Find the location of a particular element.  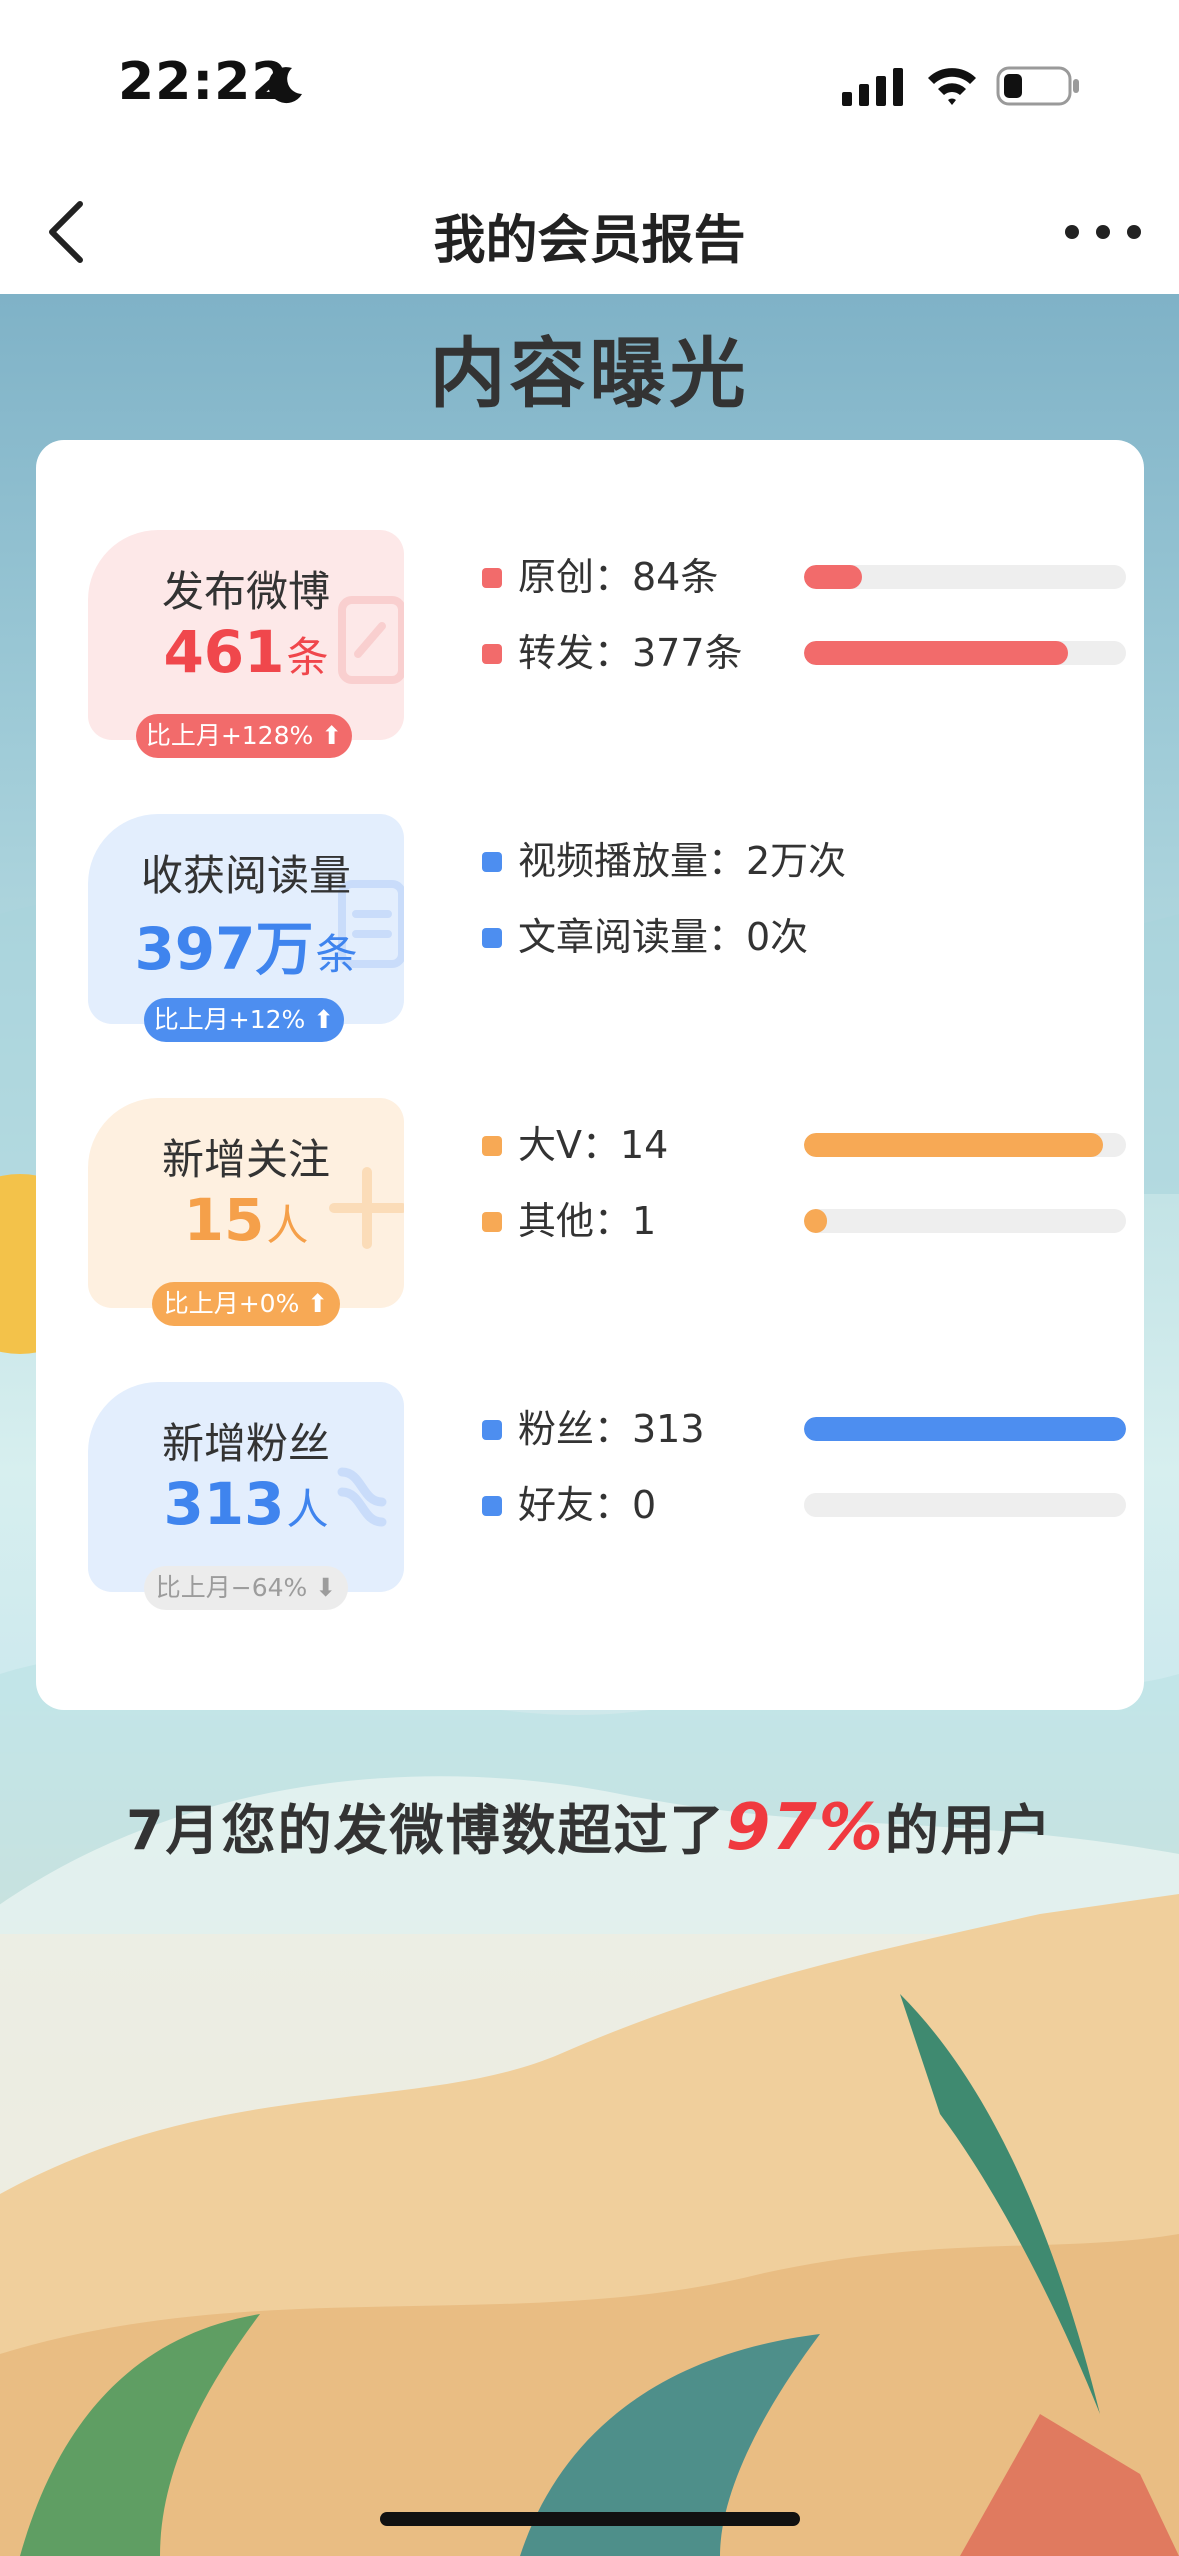

reads-tile: 收获阅读量 397万条 is located at coordinates (246, 919).